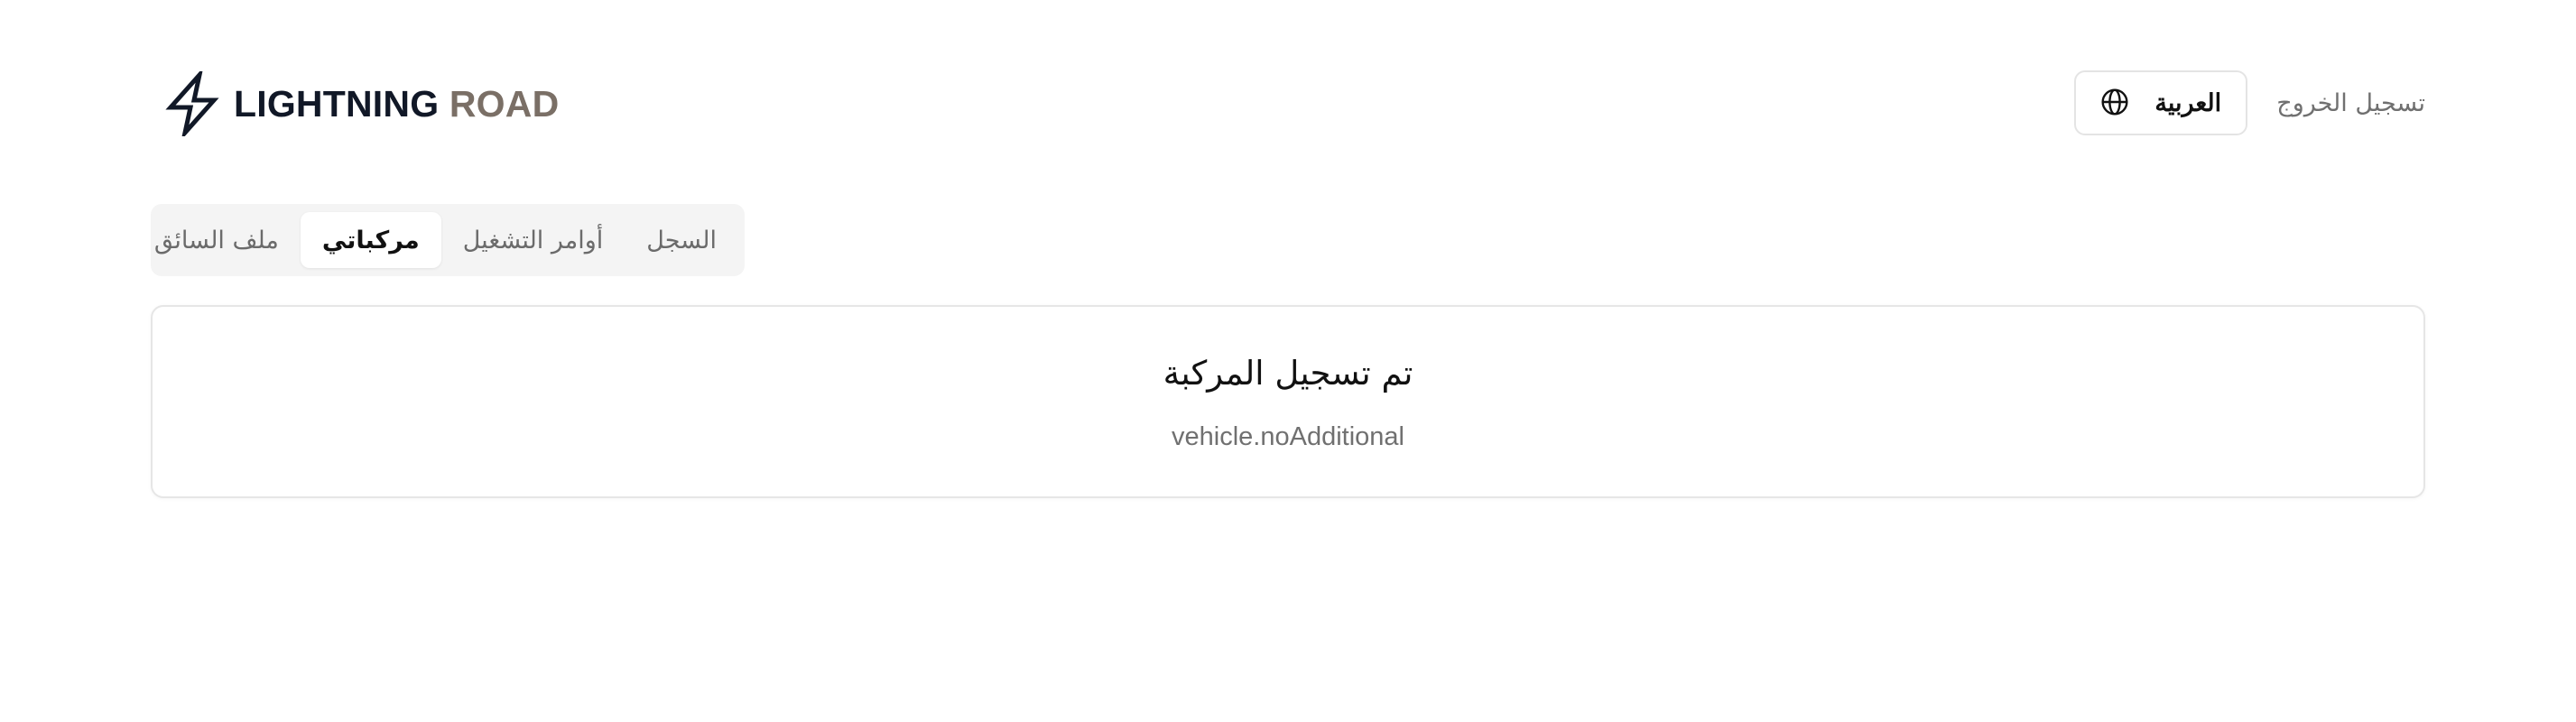  I want to click on tab-work-orders: أوامر التشغيل, so click(533, 240).